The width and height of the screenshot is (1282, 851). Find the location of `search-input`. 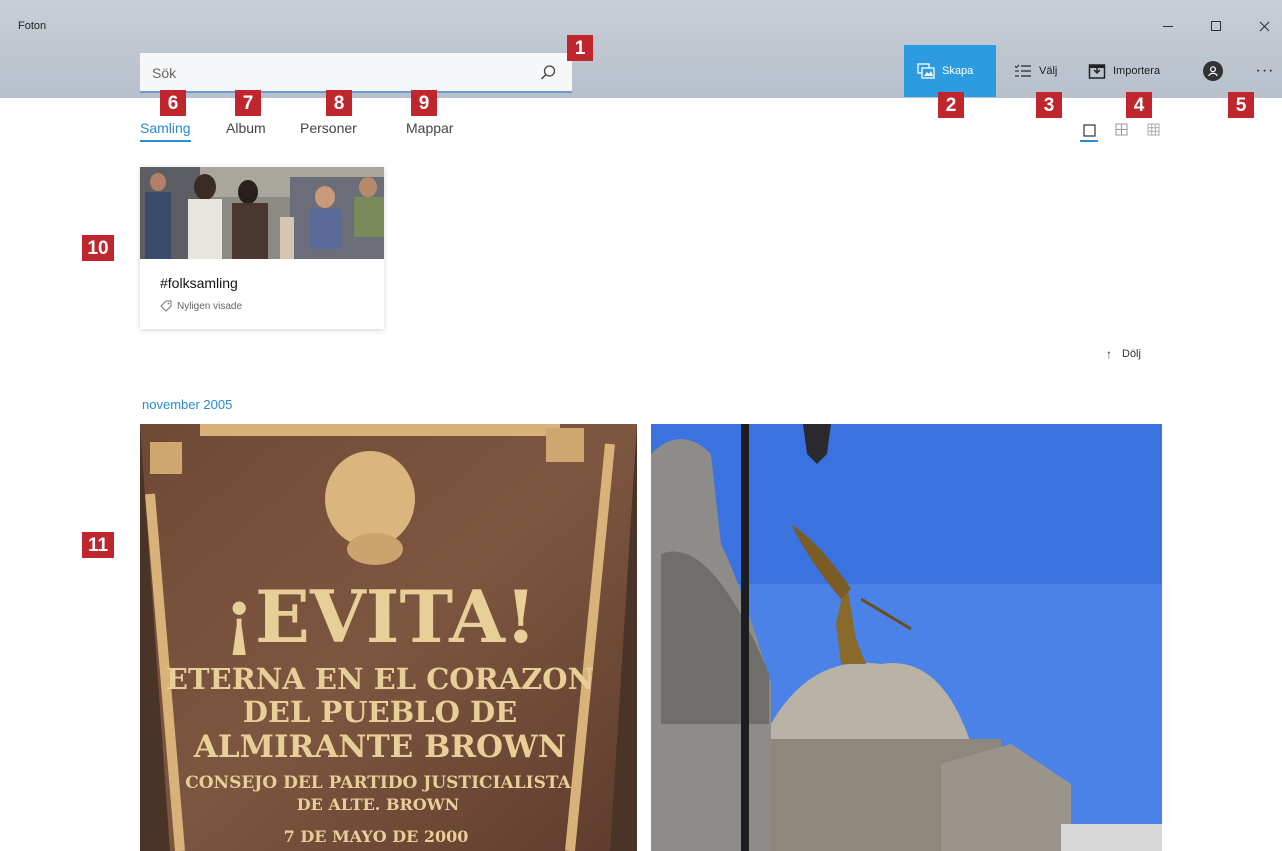

search-input is located at coordinates (337, 73).